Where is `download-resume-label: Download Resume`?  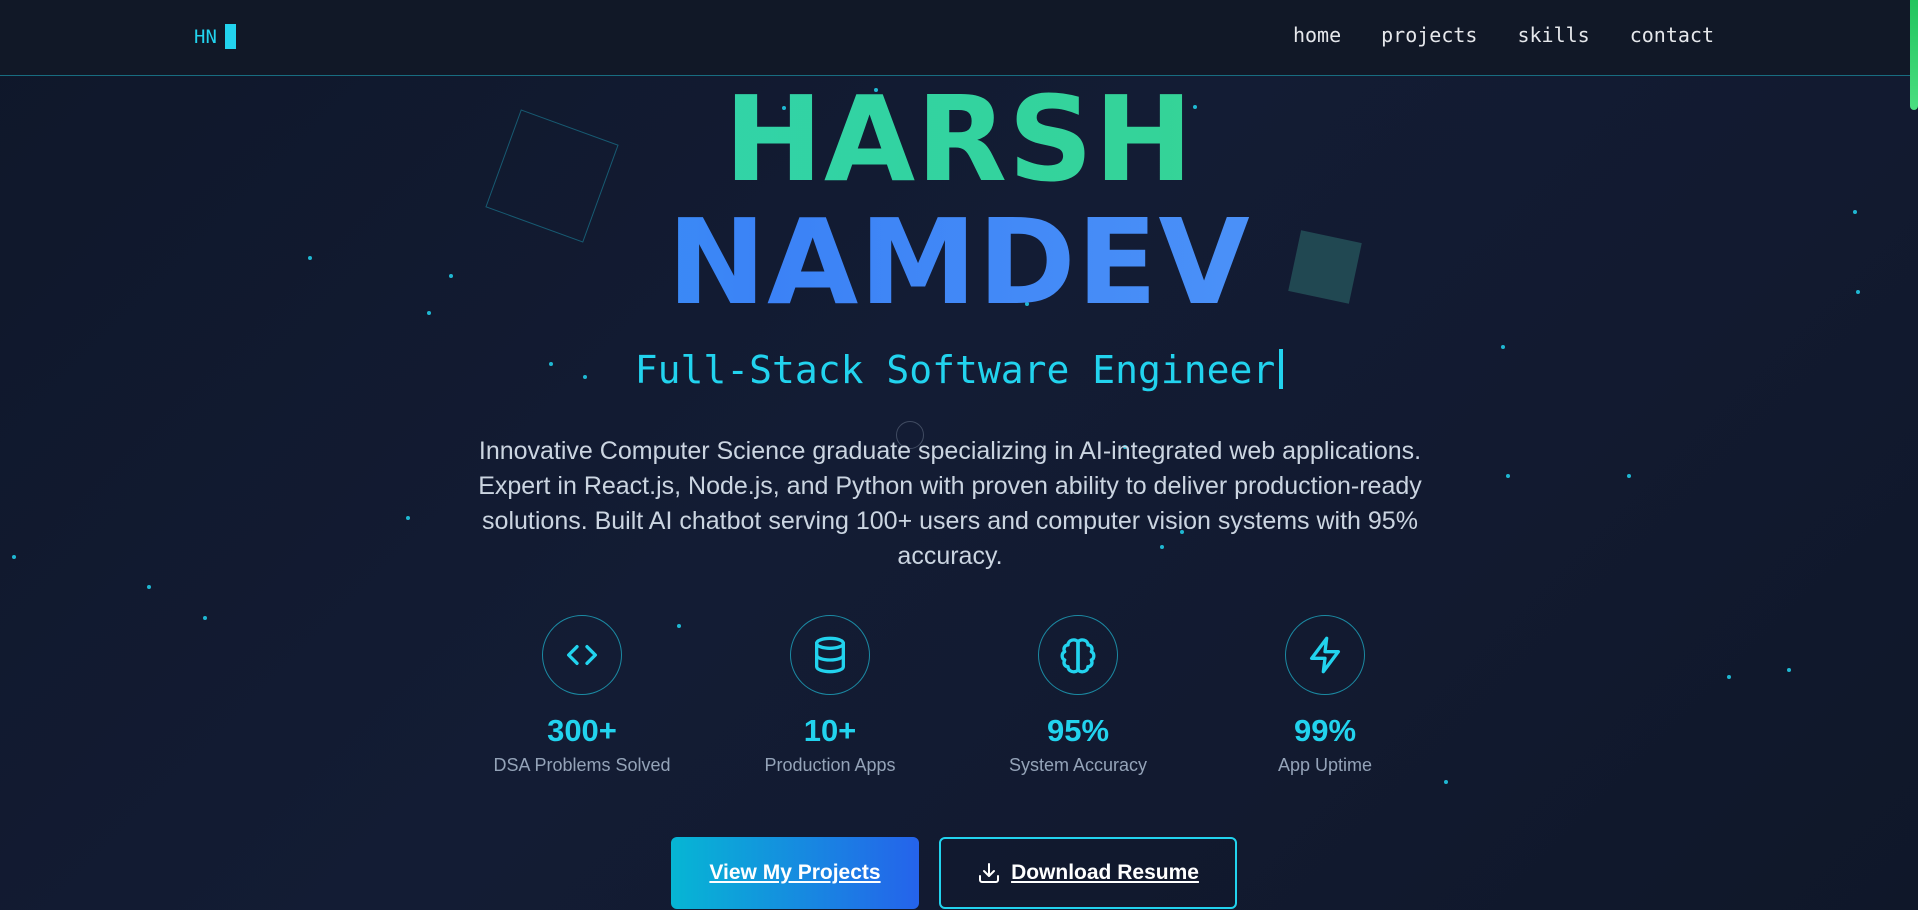 download-resume-label: Download Resume is located at coordinates (1105, 872).